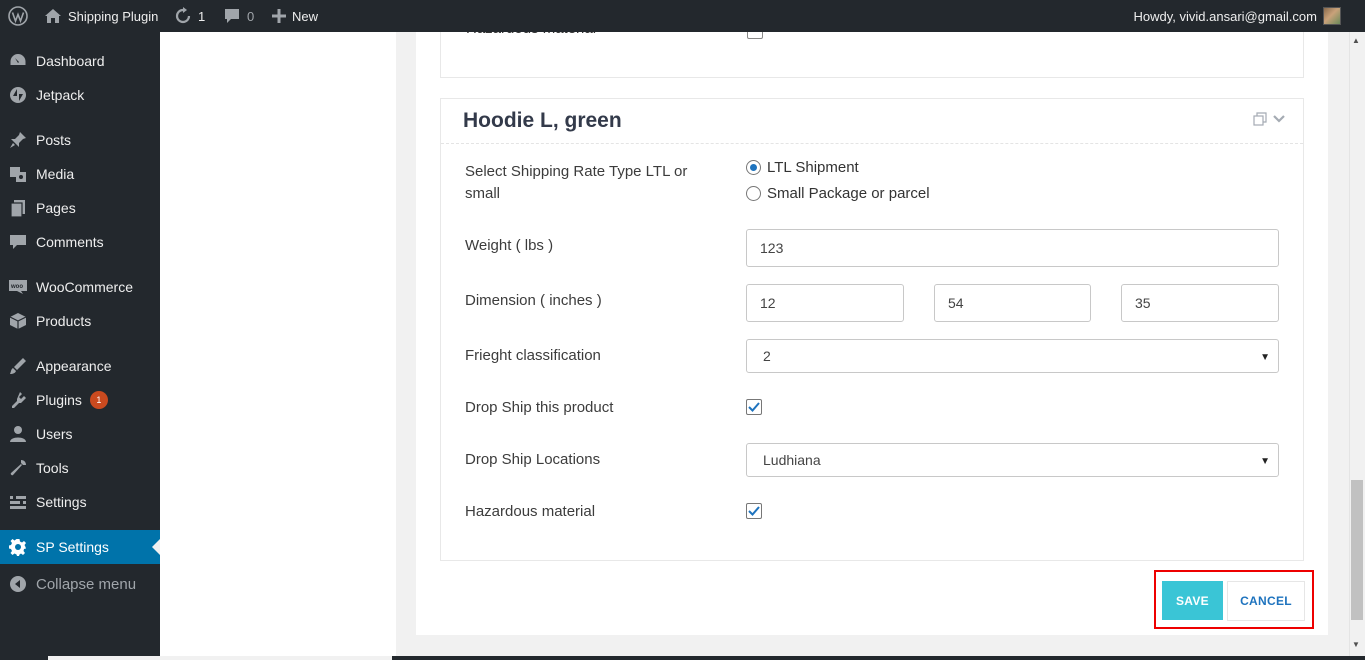 The image size is (1365, 660). Describe the element at coordinates (18, 468) in the screenshot. I see `tools-icon` at that location.